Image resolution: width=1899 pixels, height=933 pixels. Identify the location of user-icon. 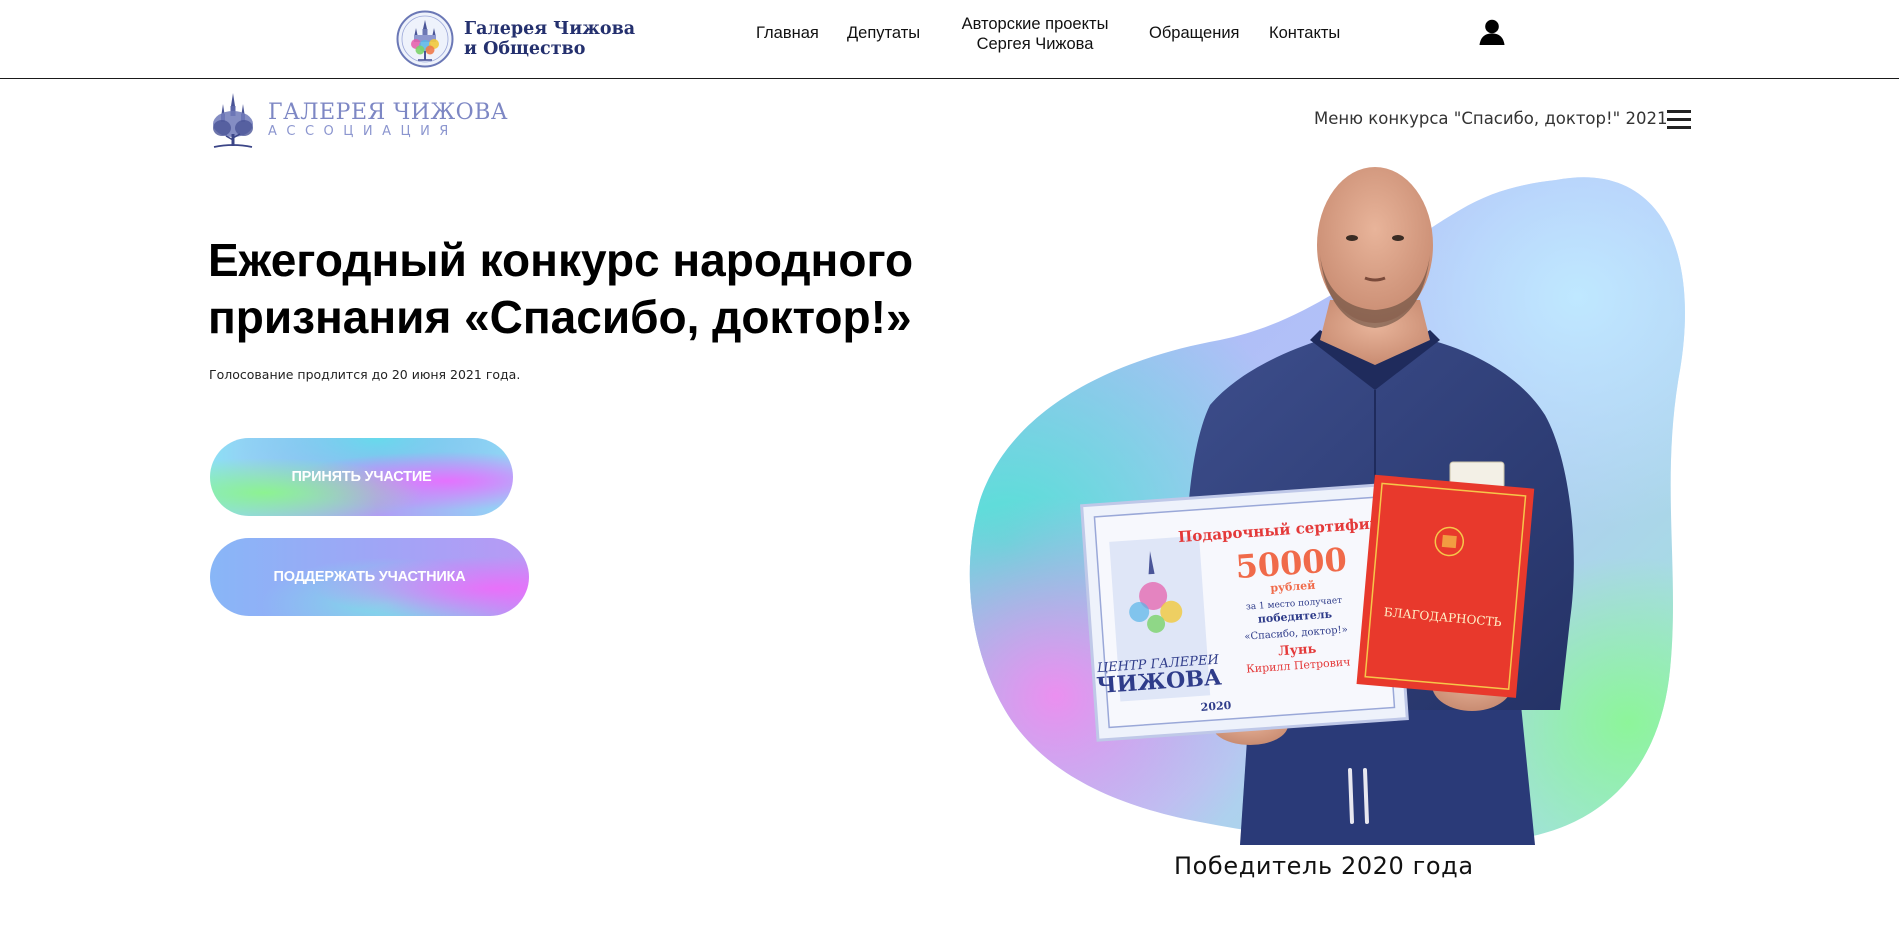
(1492, 32).